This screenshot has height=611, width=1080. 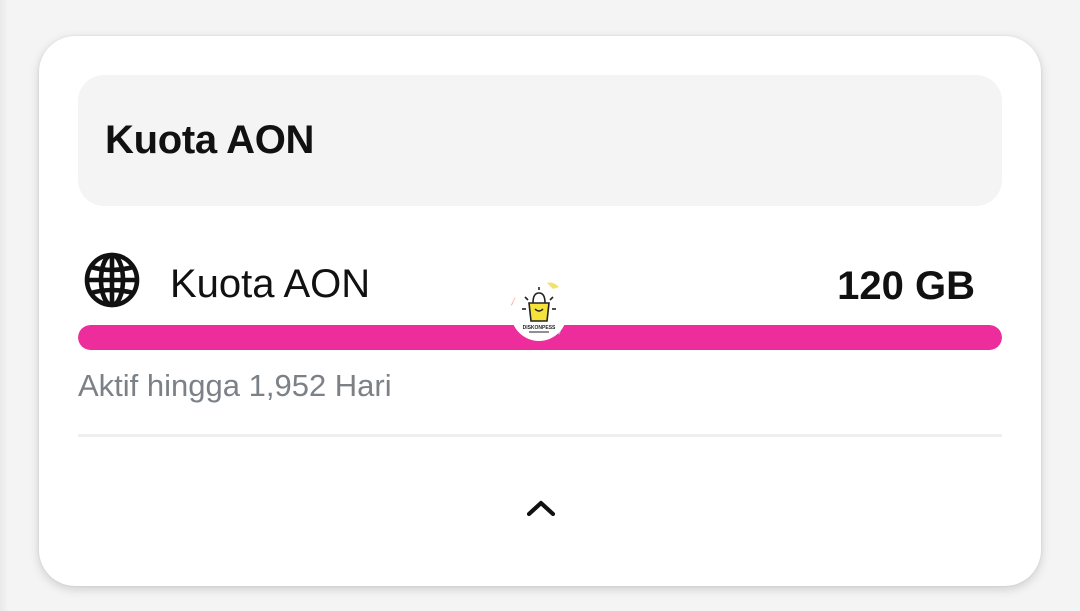 What do you see at coordinates (4, 305) in the screenshot?
I see `page-edge` at bounding box center [4, 305].